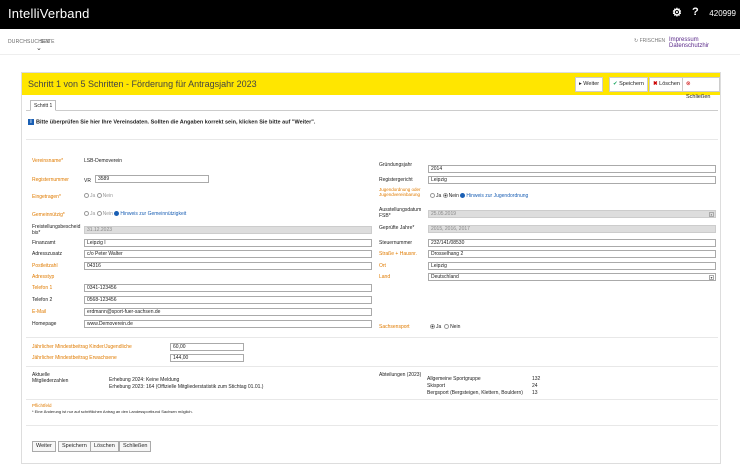 This screenshot has width=740, height=473. Describe the element at coordinates (572, 229) in the screenshot. I see `gepruefte-jahre-input: 2015, 2016, 2017` at that location.